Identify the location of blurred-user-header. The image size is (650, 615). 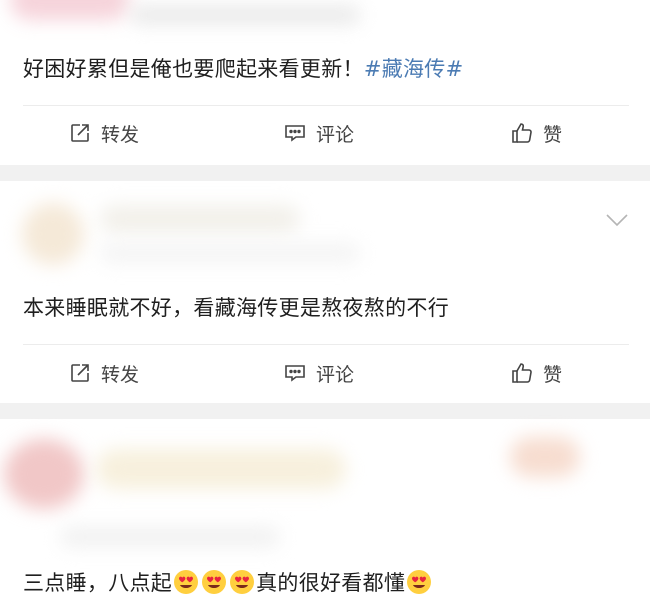
(70, 10).